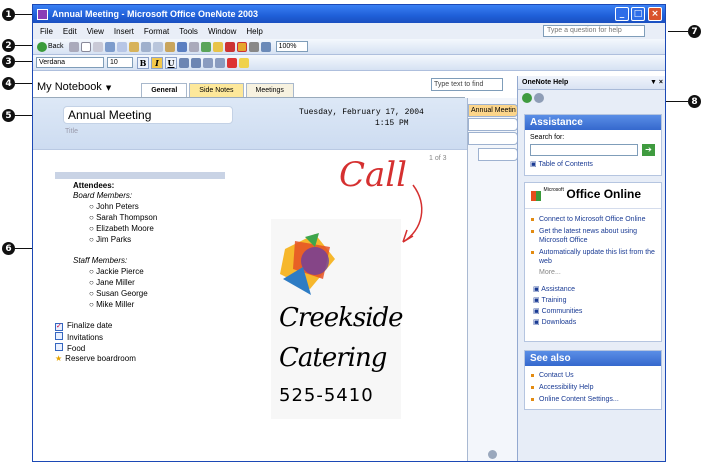 The width and height of the screenshot is (702, 466). Describe the element at coordinates (124, 31) in the screenshot. I see `menu-insert: Insert` at that location.